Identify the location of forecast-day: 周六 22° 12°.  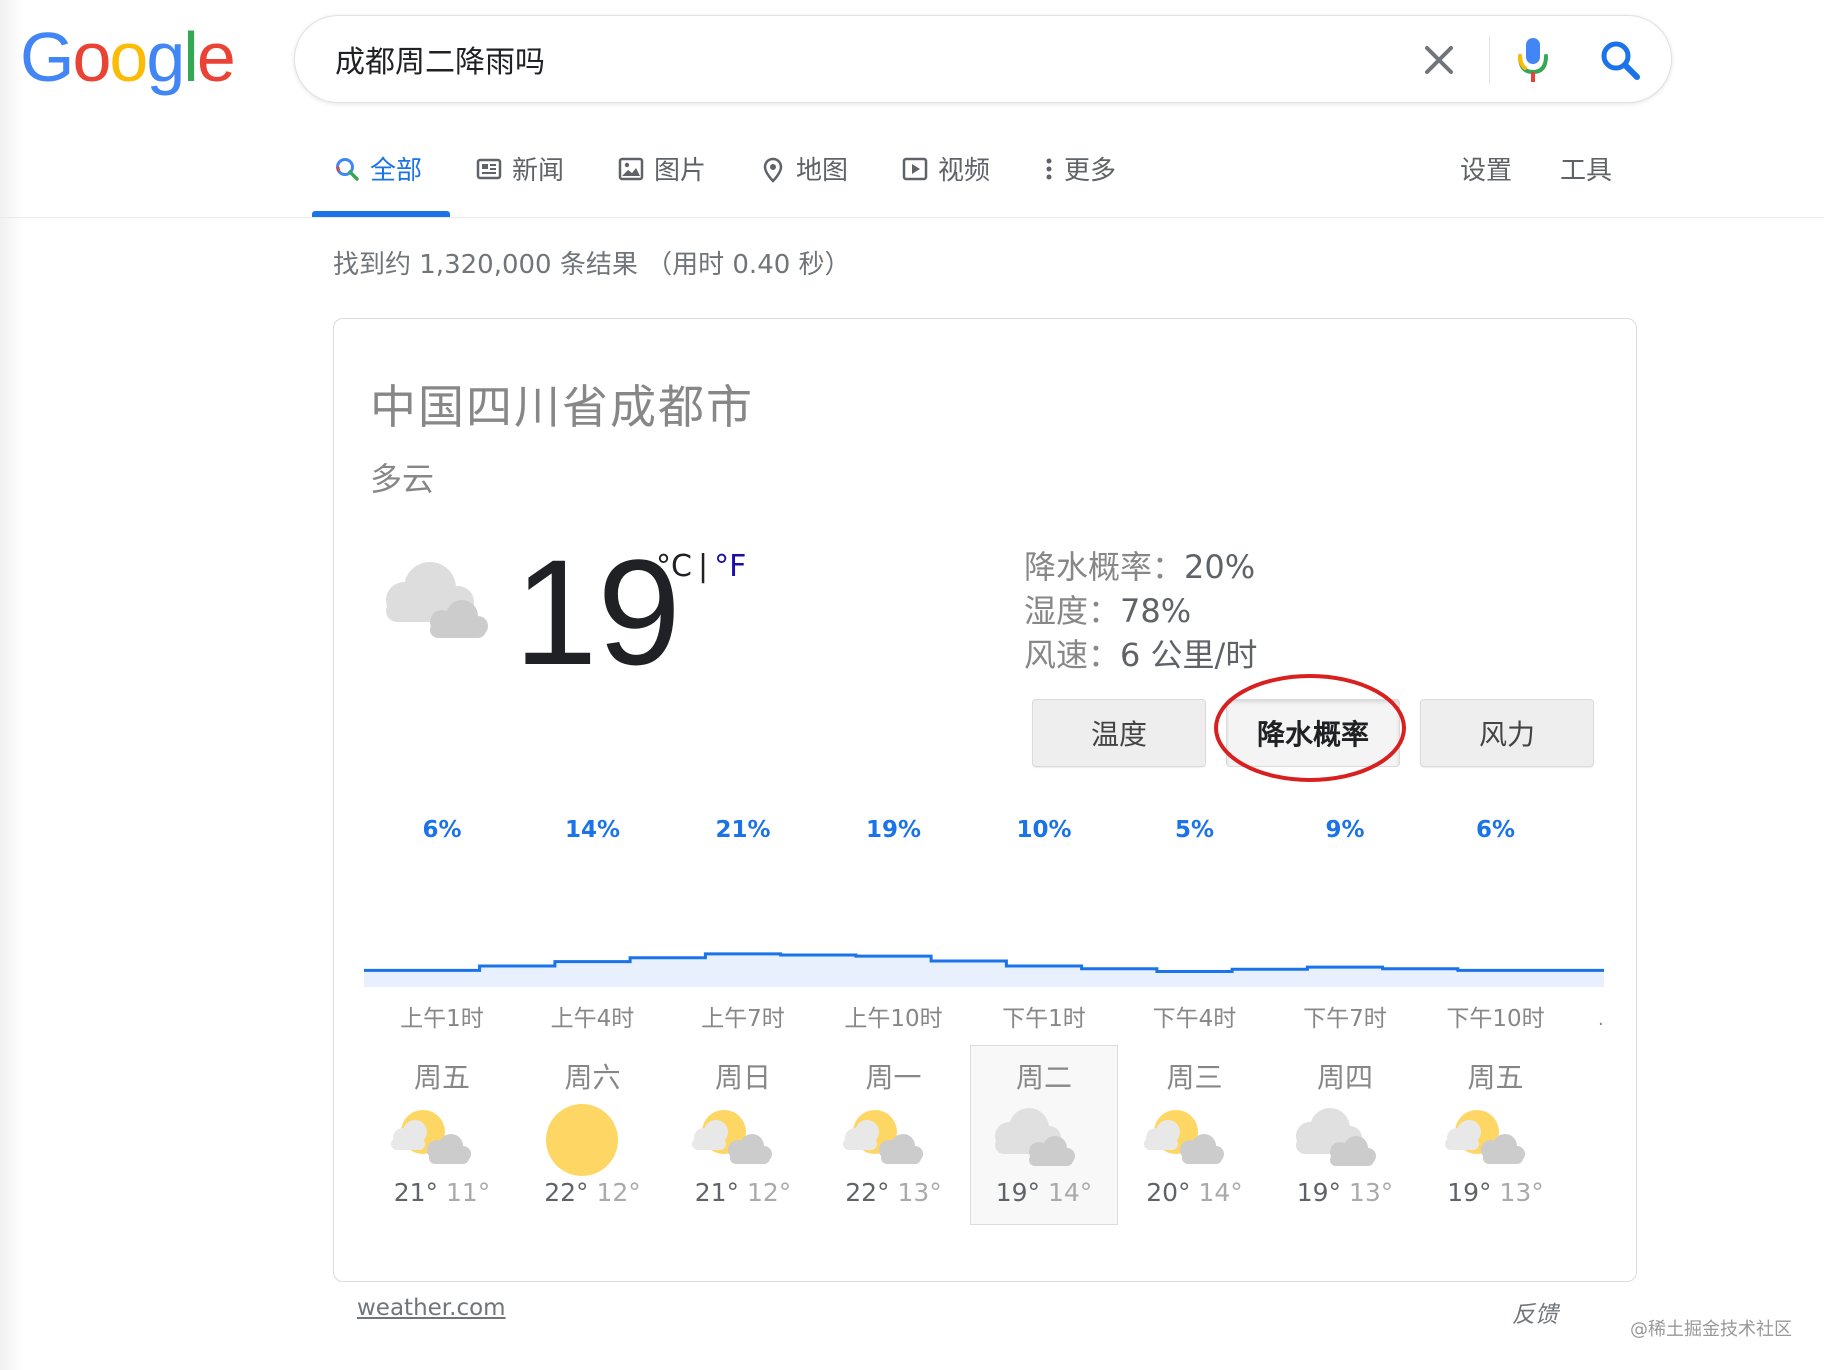
(593, 1135).